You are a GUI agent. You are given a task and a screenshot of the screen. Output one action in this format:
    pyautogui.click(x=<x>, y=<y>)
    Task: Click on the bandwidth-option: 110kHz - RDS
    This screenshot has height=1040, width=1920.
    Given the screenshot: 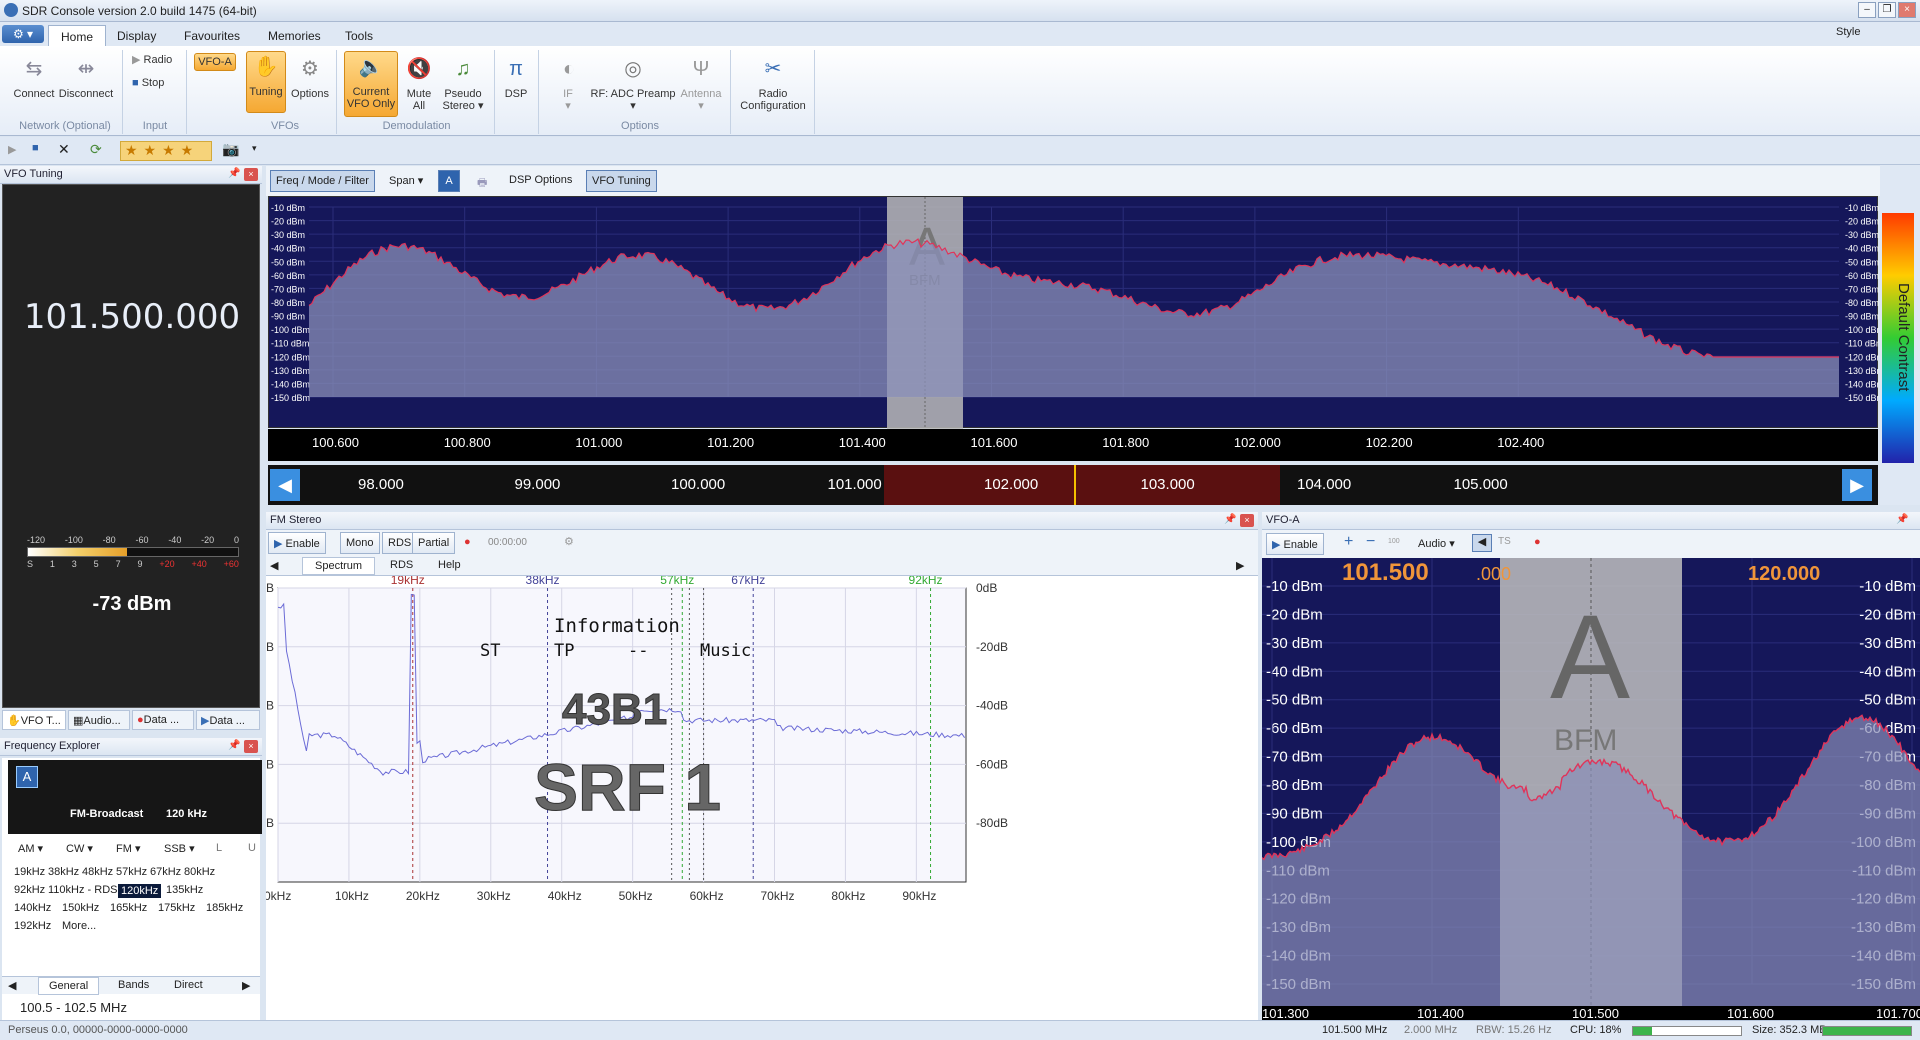 What is the action you would take?
    pyautogui.click(x=82, y=890)
    